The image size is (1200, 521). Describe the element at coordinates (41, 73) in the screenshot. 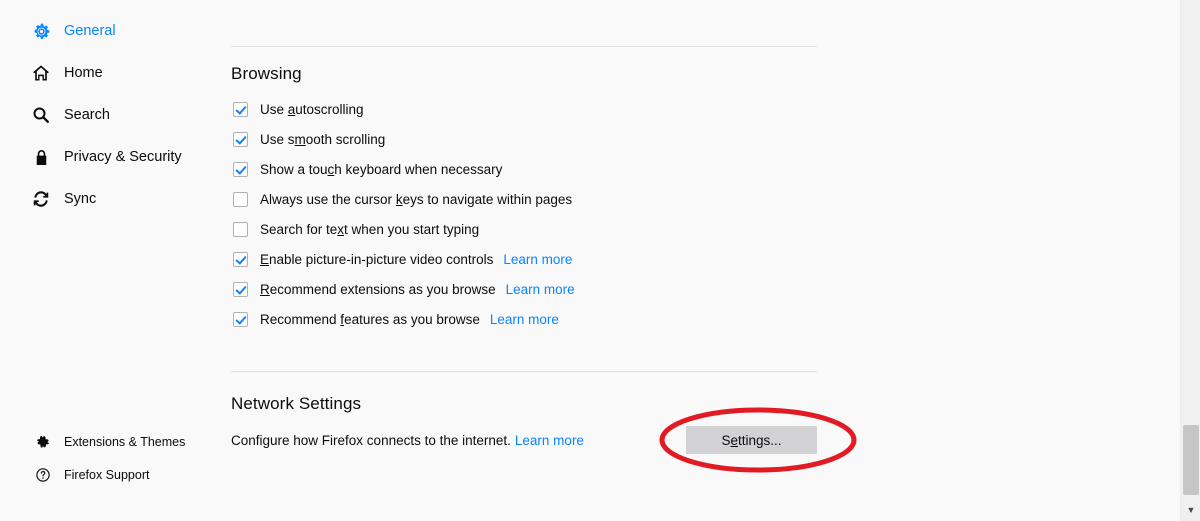

I see `home-icon` at that location.